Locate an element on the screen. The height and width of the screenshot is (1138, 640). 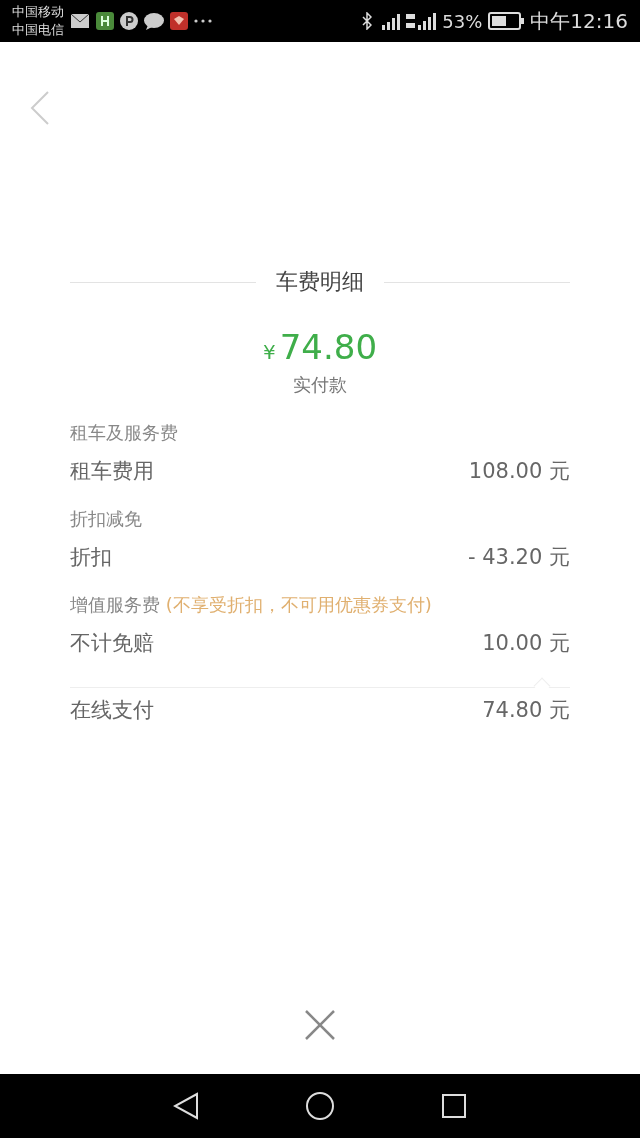
currency-symbol: ¥ is located at coordinates (269, 352).